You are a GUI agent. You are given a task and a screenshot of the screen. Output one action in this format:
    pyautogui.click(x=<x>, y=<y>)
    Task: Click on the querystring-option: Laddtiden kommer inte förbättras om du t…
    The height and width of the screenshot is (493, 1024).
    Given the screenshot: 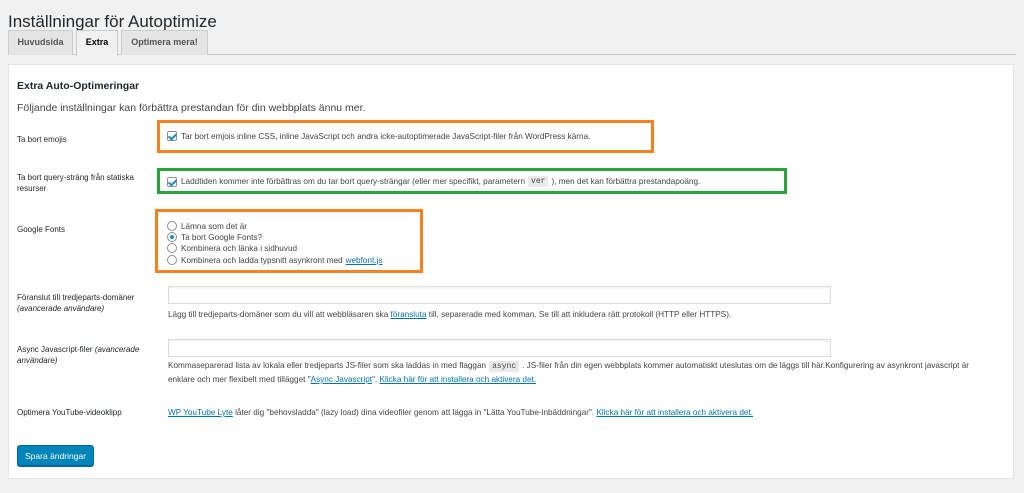 What is the action you would take?
    pyautogui.click(x=433, y=181)
    